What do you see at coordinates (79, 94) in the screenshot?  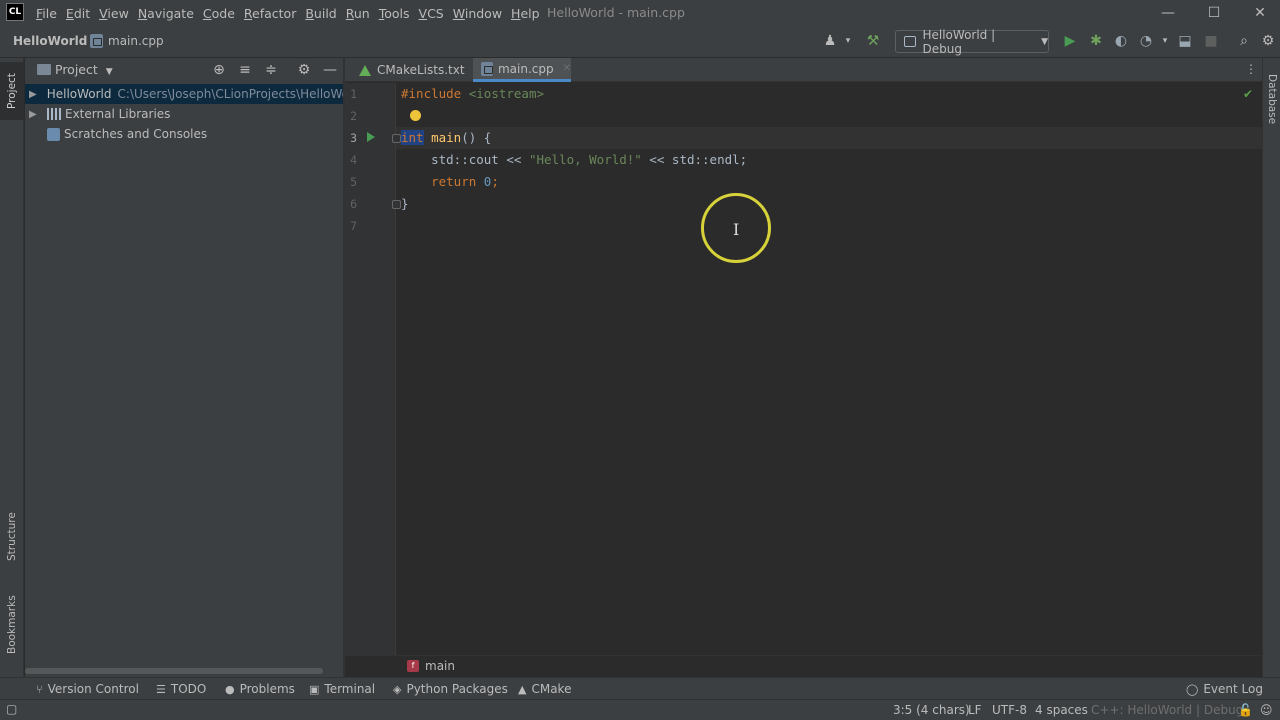 I see `tree-item-label: HelloWorld` at bounding box center [79, 94].